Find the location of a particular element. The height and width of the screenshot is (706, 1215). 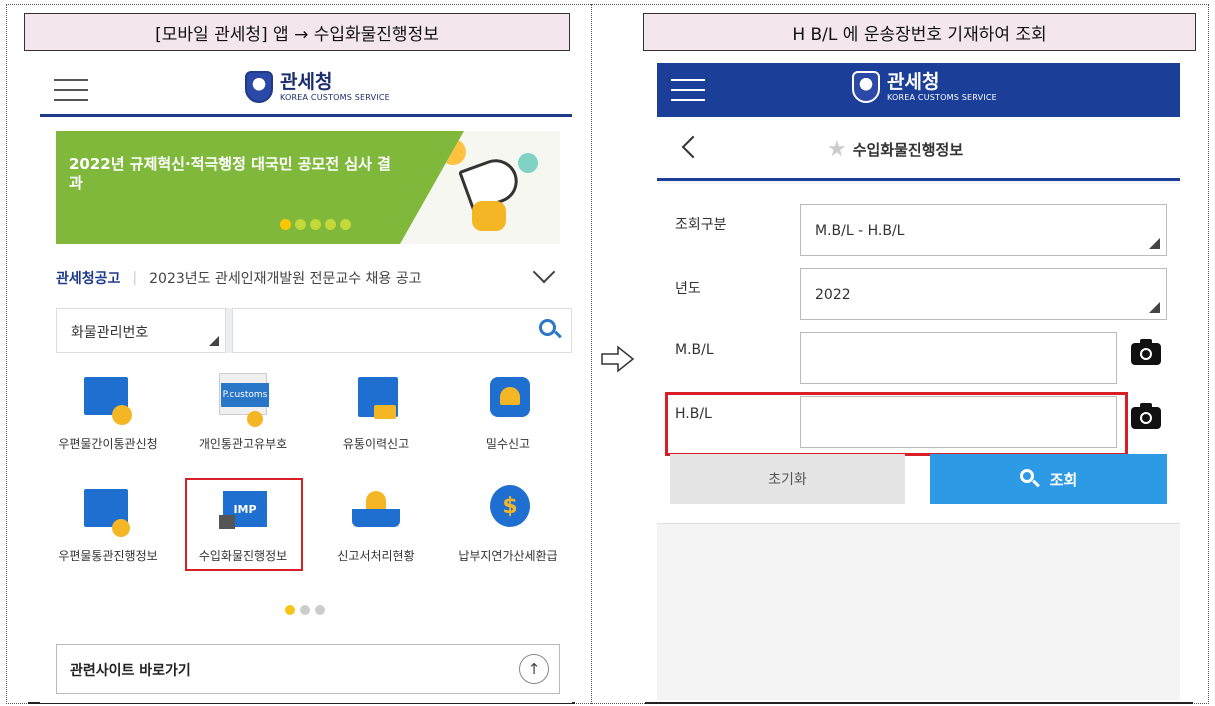

mbl-label: M.B/L is located at coordinates (694, 350).